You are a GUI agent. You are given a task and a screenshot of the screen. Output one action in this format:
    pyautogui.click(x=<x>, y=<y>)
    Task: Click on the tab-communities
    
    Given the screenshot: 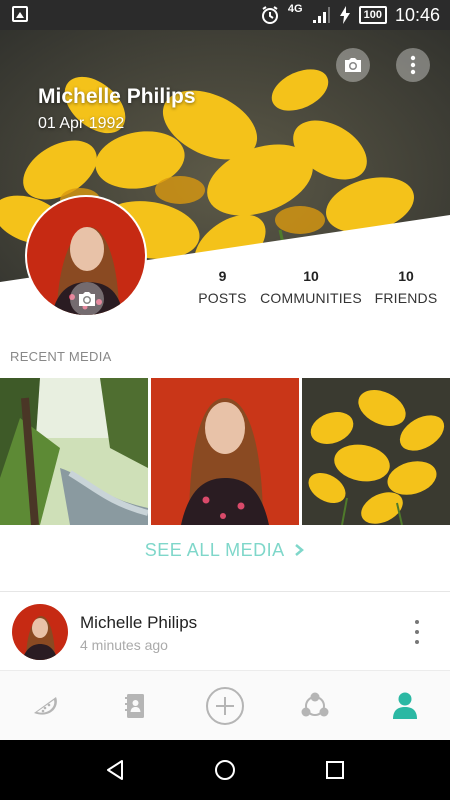 What is the action you would take?
    pyautogui.click(x=315, y=705)
    